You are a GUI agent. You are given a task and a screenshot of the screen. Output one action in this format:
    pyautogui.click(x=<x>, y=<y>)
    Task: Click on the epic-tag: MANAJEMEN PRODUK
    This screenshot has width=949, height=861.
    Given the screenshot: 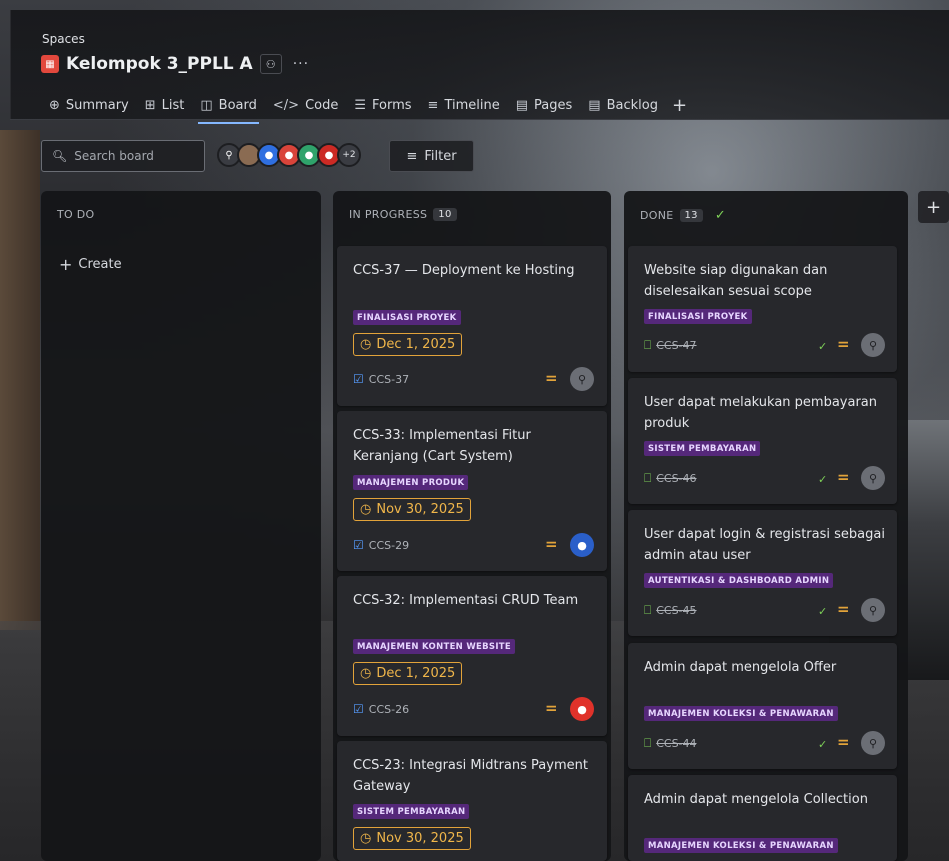 What is the action you would take?
    pyautogui.click(x=411, y=482)
    